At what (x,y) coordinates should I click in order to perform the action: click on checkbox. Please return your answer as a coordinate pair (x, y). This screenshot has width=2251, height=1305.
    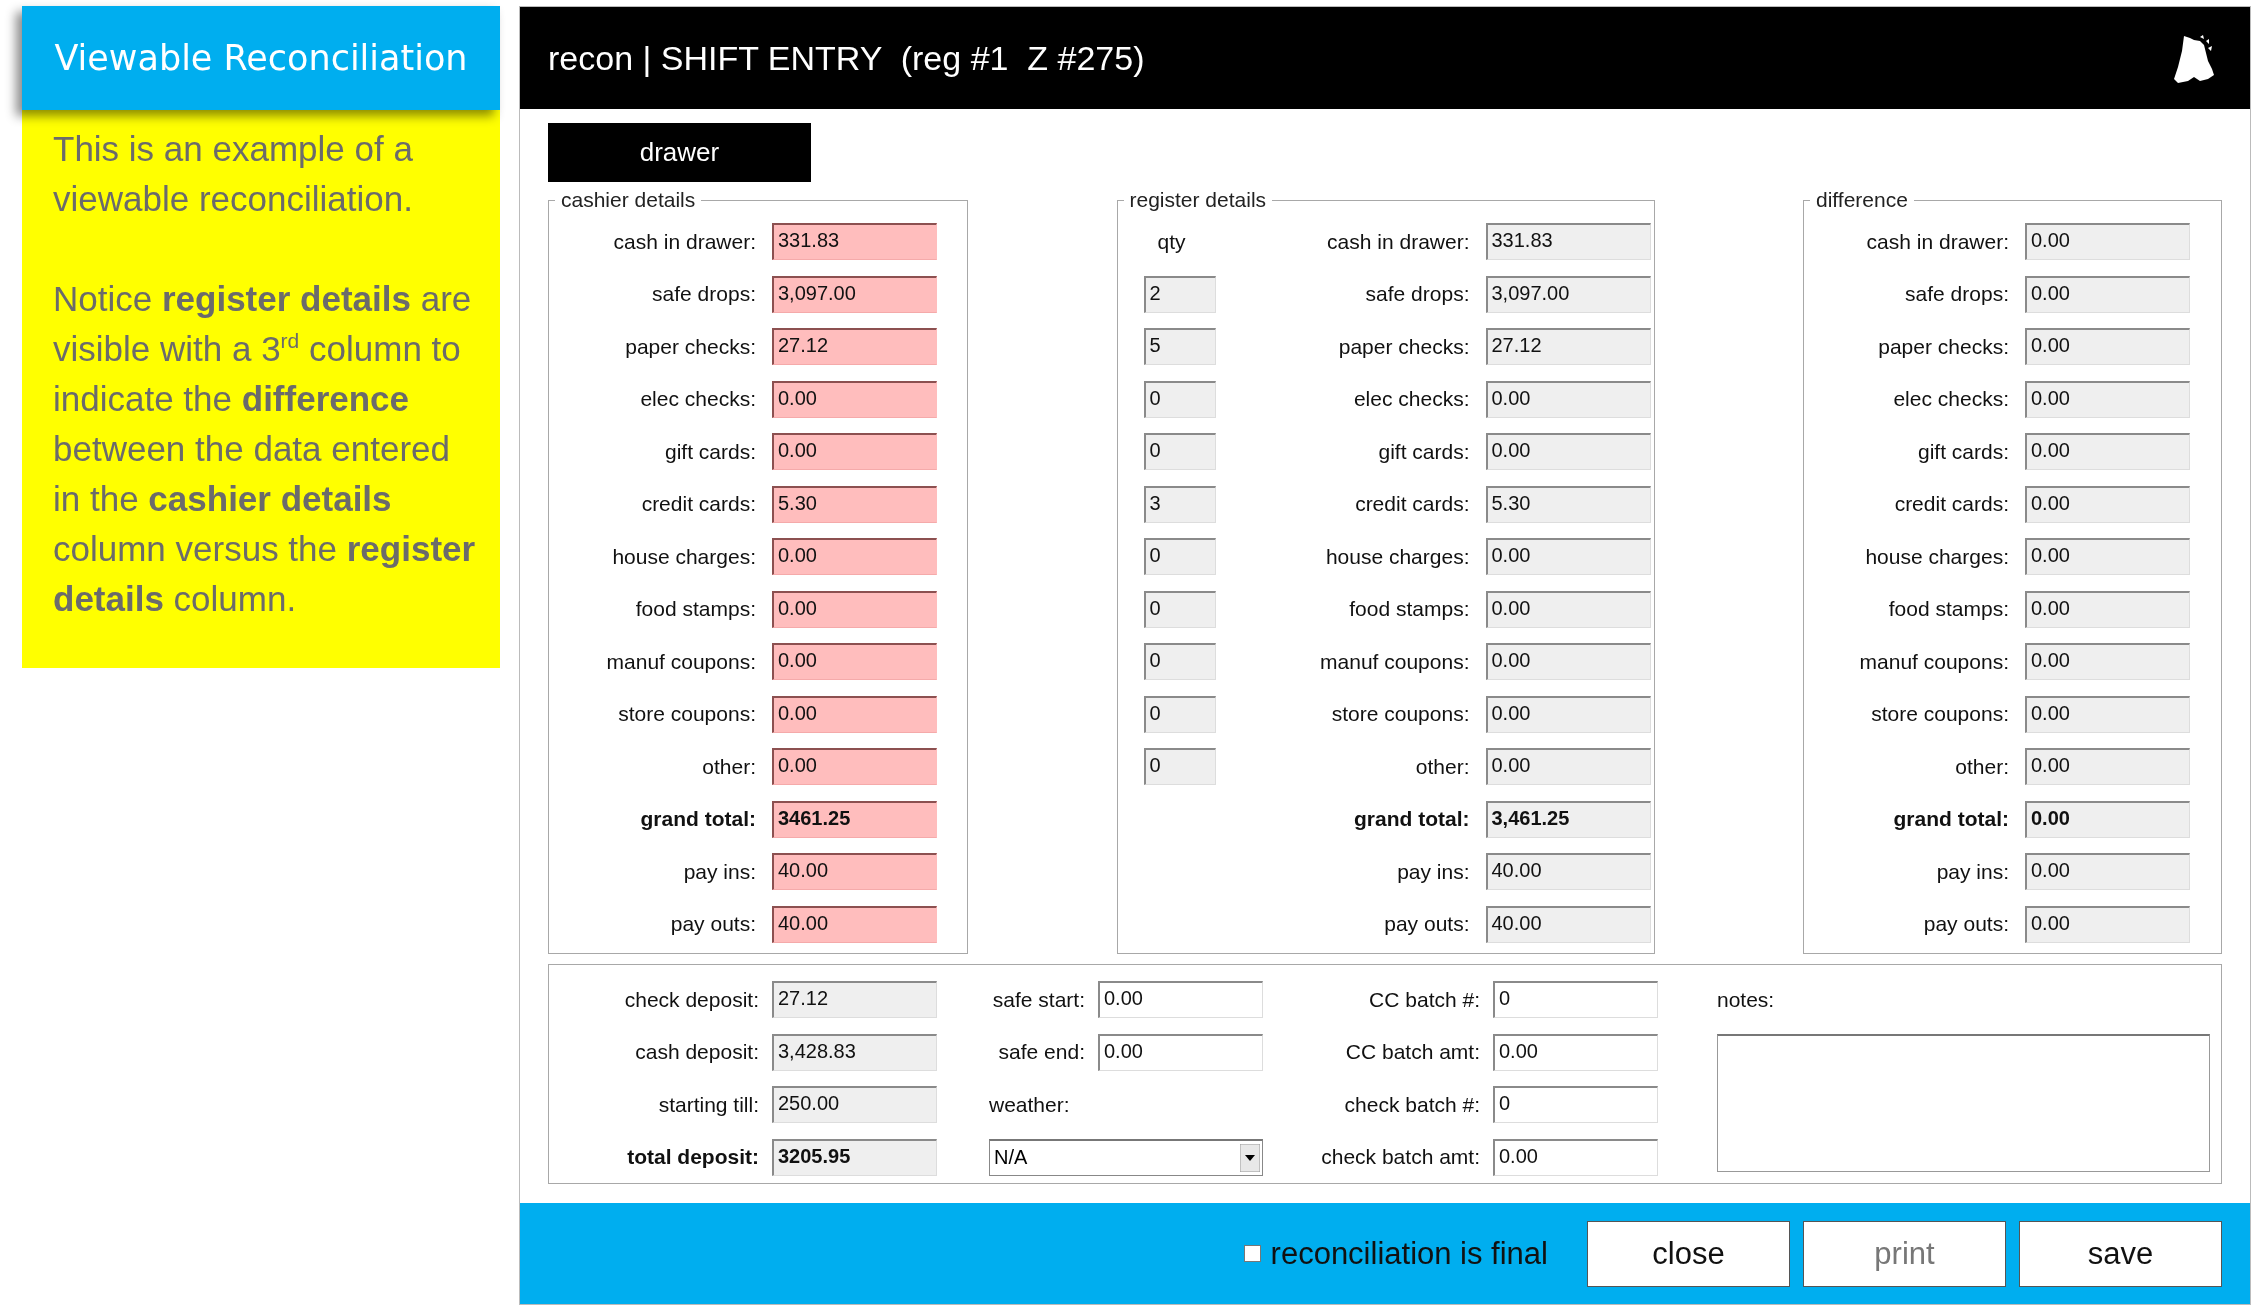
    Looking at the image, I should click on (1252, 1253).